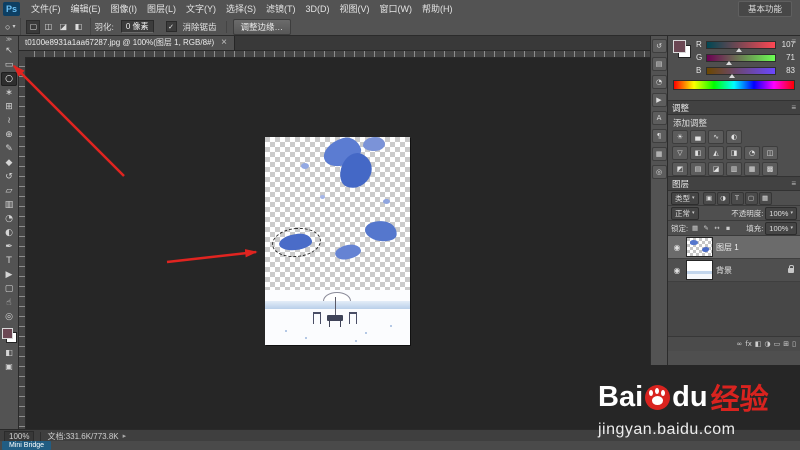 The width and height of the screenshot is (800, 450). What do you see at coordinates (659, 172) in the screenshot?
I see `navigator-panel-icon: ◎` at bounding box center [659, 172].